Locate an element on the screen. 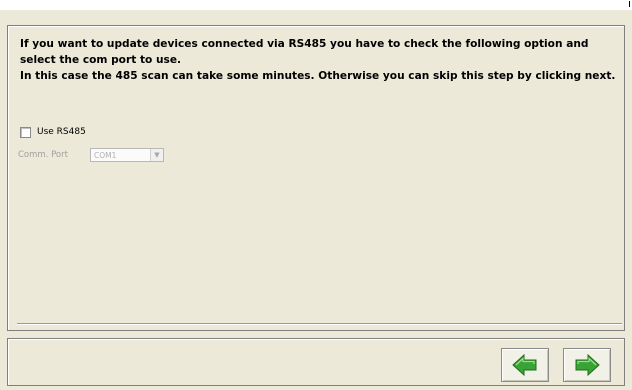  panel-separator is located at coordinates (319, 324).